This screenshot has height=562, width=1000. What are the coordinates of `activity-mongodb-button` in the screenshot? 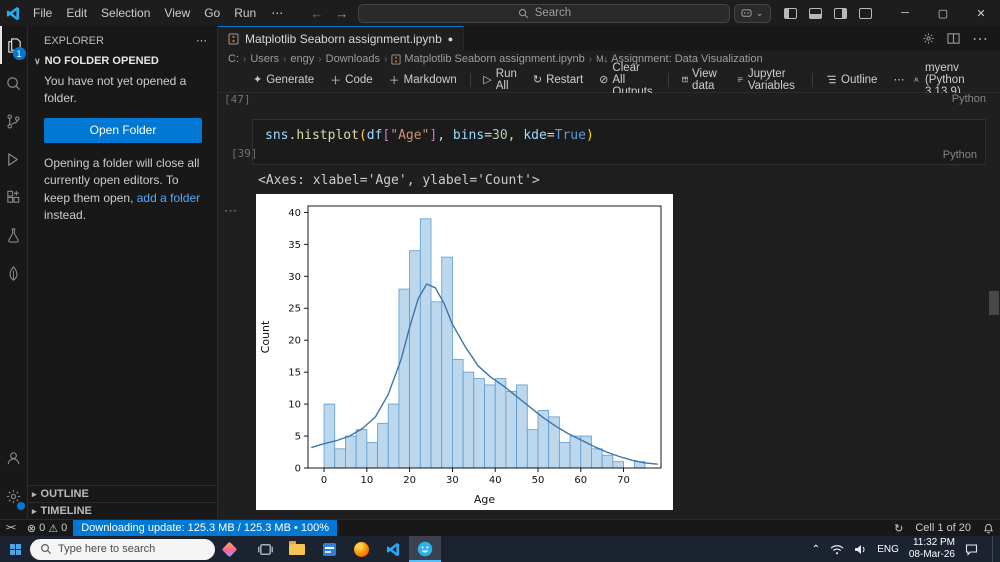 It's located at (14, 273).